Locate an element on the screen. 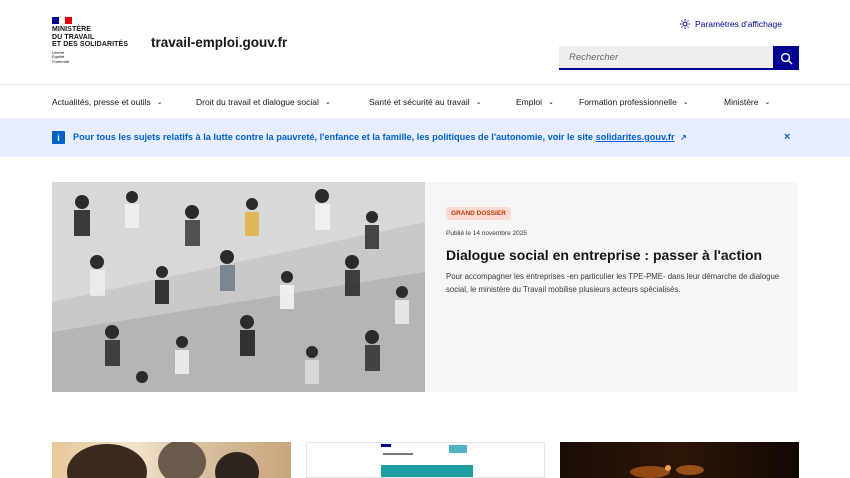 This screenshot has height=478, width=850. search-input is located at coordinates (666, 58).